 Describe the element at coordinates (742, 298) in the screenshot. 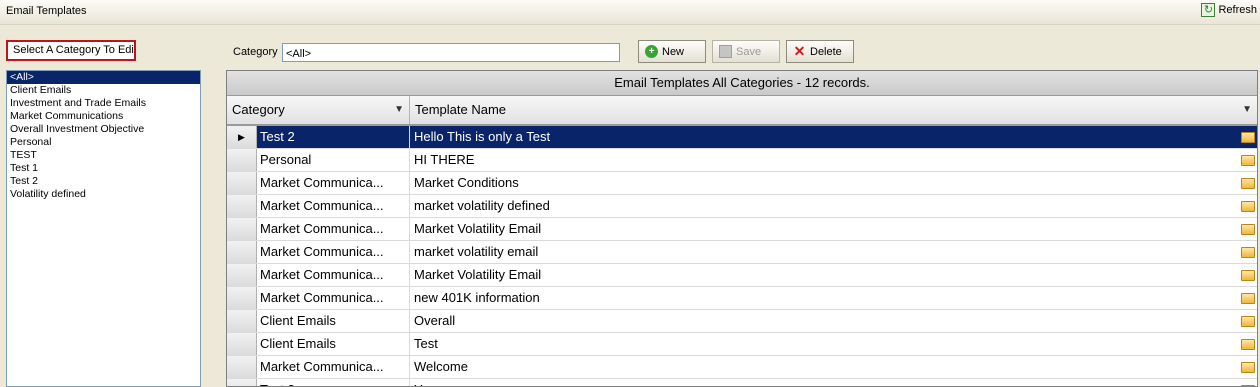

I see `table-row: Market Communica... new 401K information` at that location.